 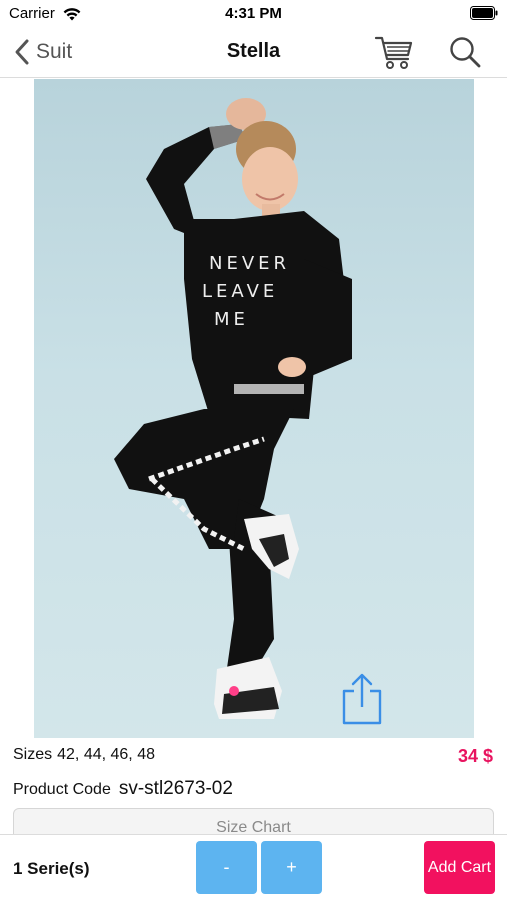 I want to click on price: 34 $, so click(x=475, y=756).